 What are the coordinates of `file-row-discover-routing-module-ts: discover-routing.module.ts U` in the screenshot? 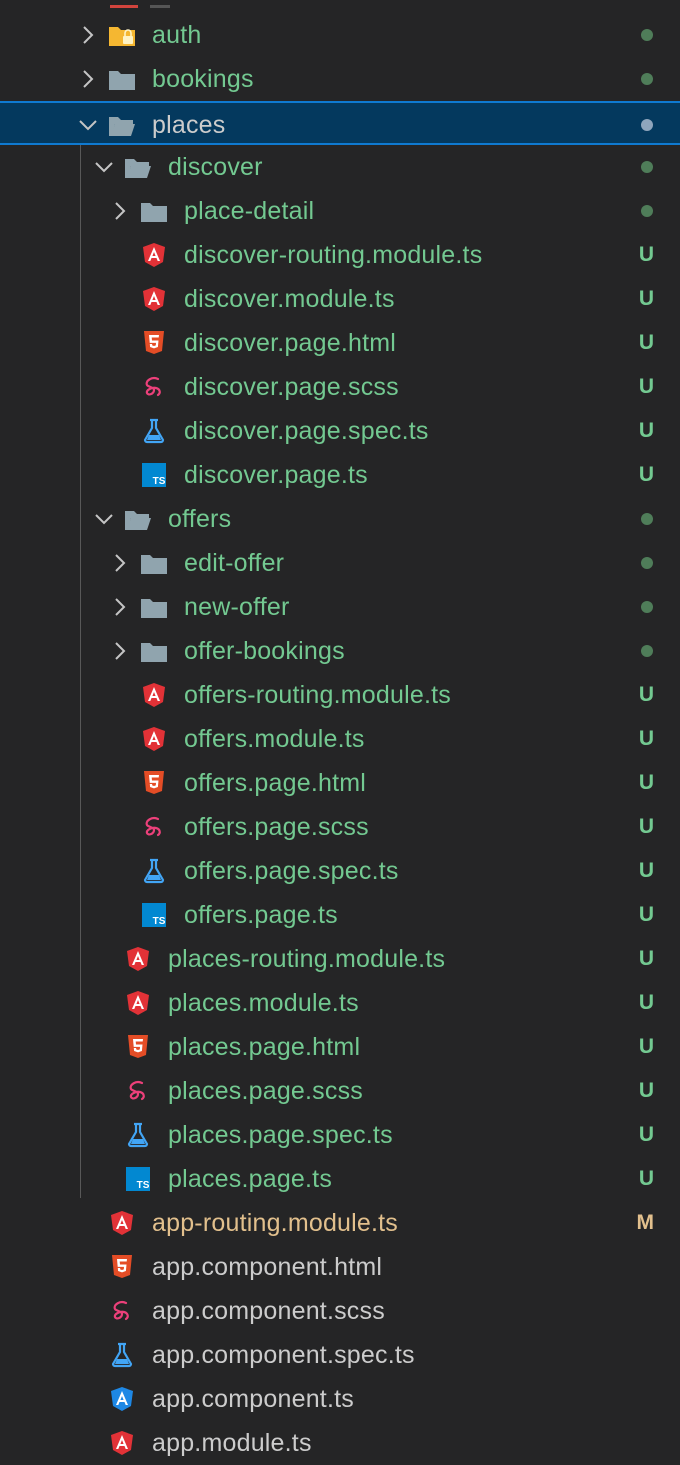 It's located at (340, 255).